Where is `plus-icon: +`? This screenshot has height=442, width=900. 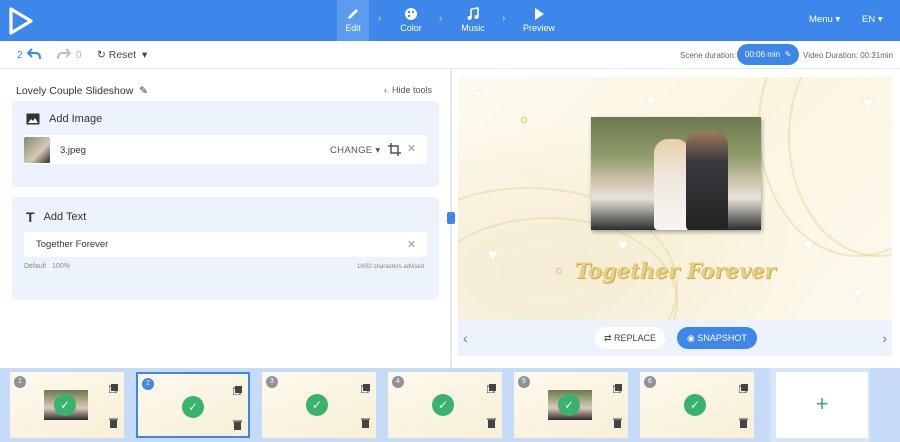 plus-icon: + is located at coordinates (822, 403).